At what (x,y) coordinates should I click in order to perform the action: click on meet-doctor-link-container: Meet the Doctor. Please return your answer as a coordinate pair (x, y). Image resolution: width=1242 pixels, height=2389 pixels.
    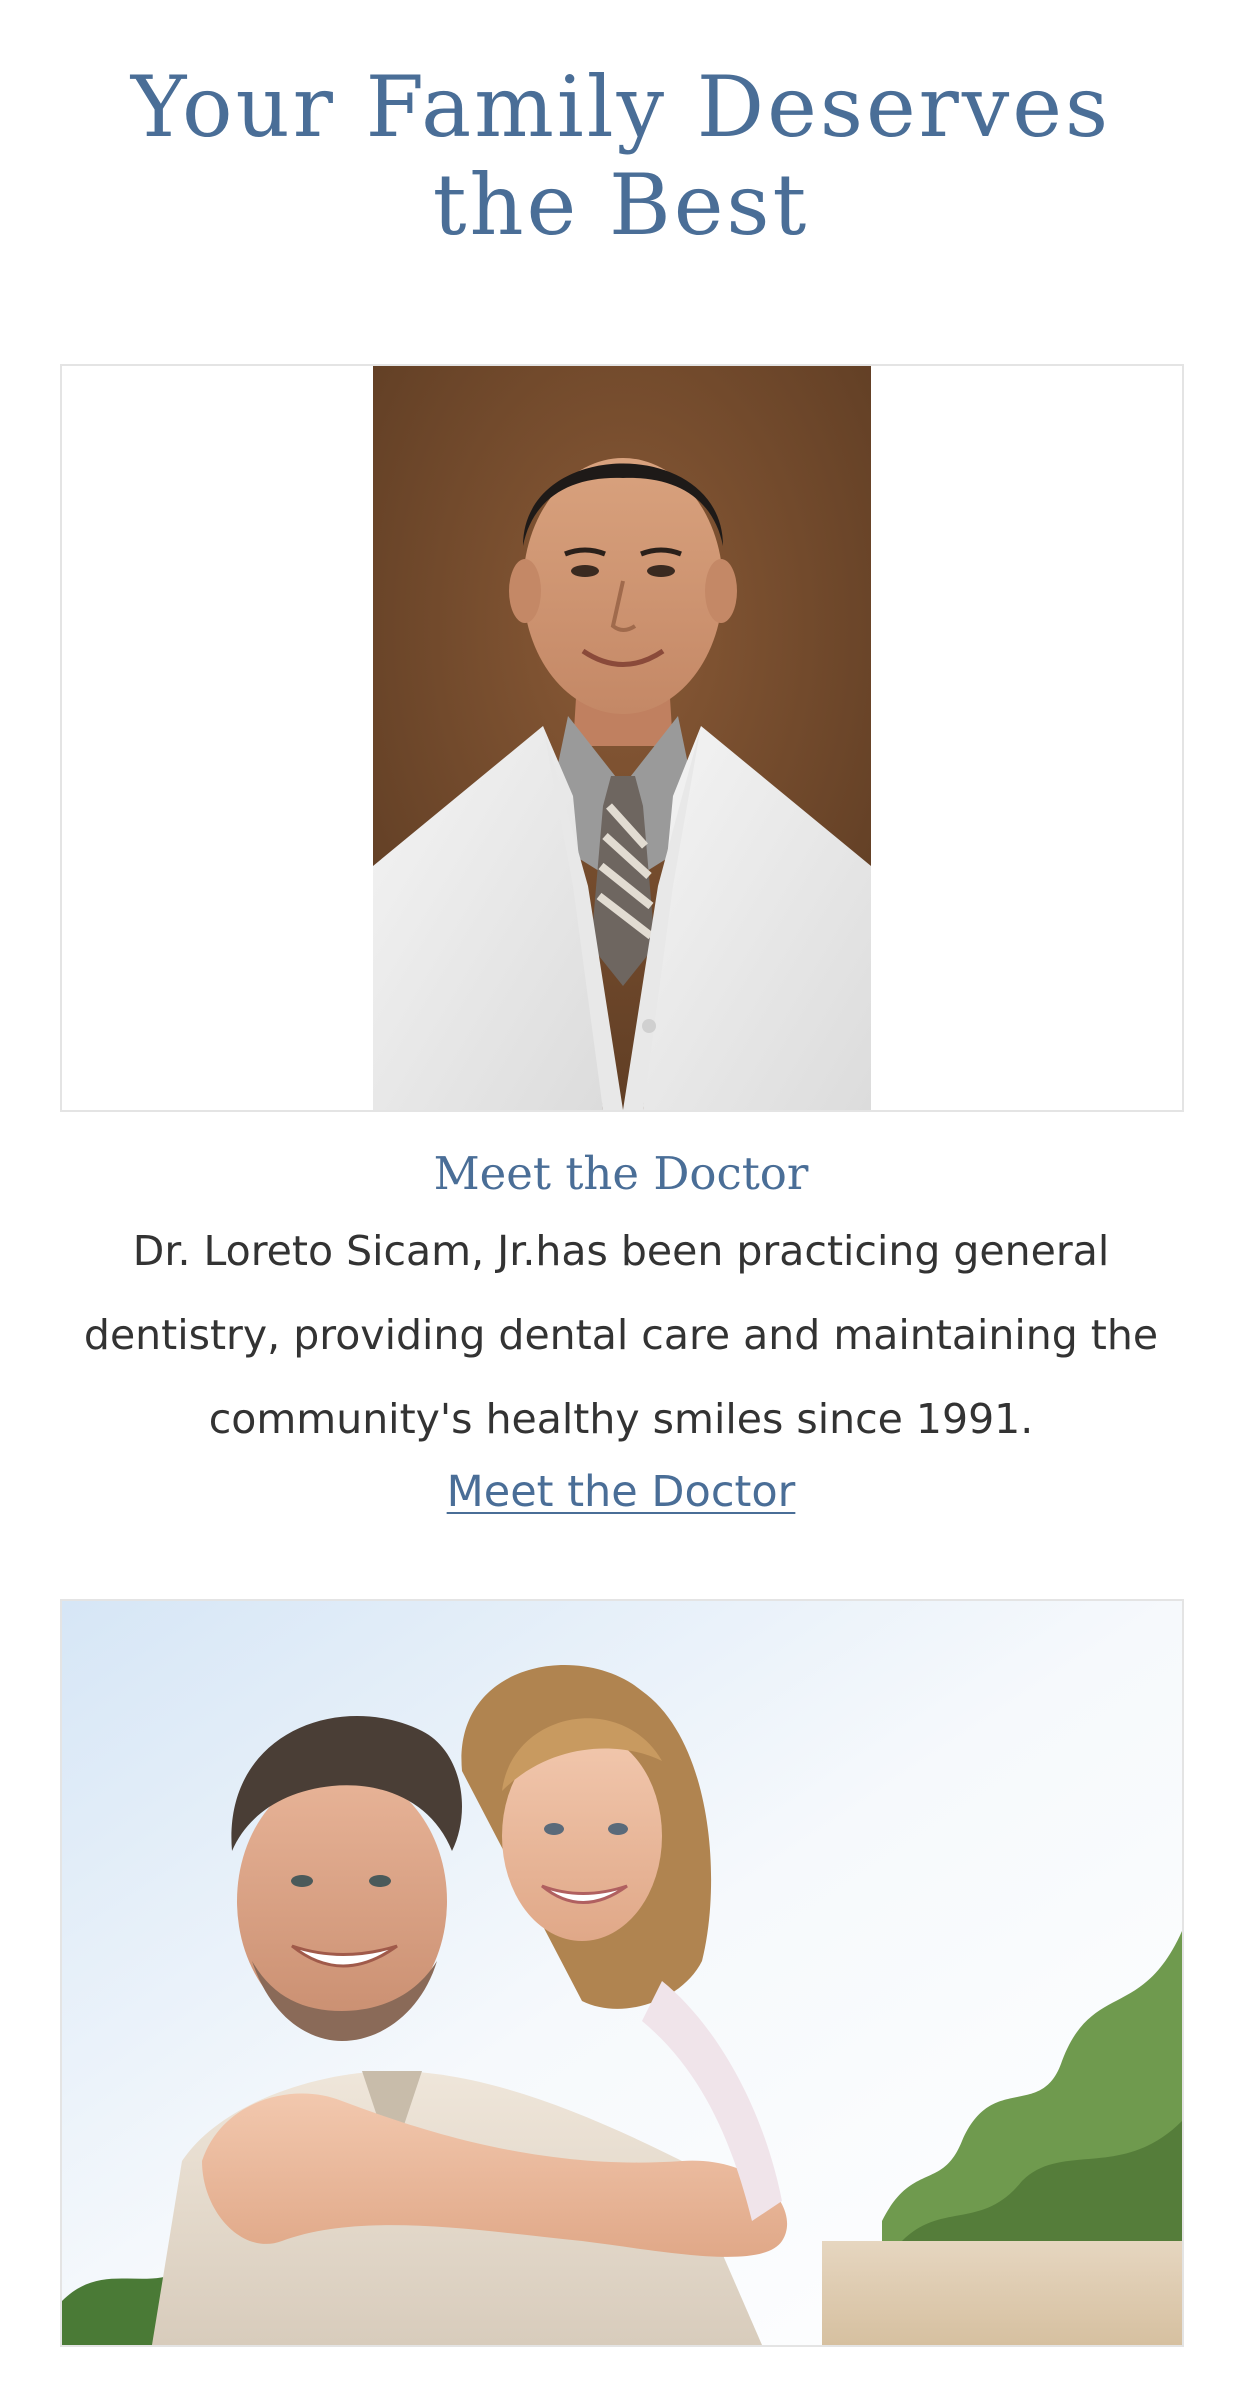
    Looking at the image, I should click on (621, 1492).